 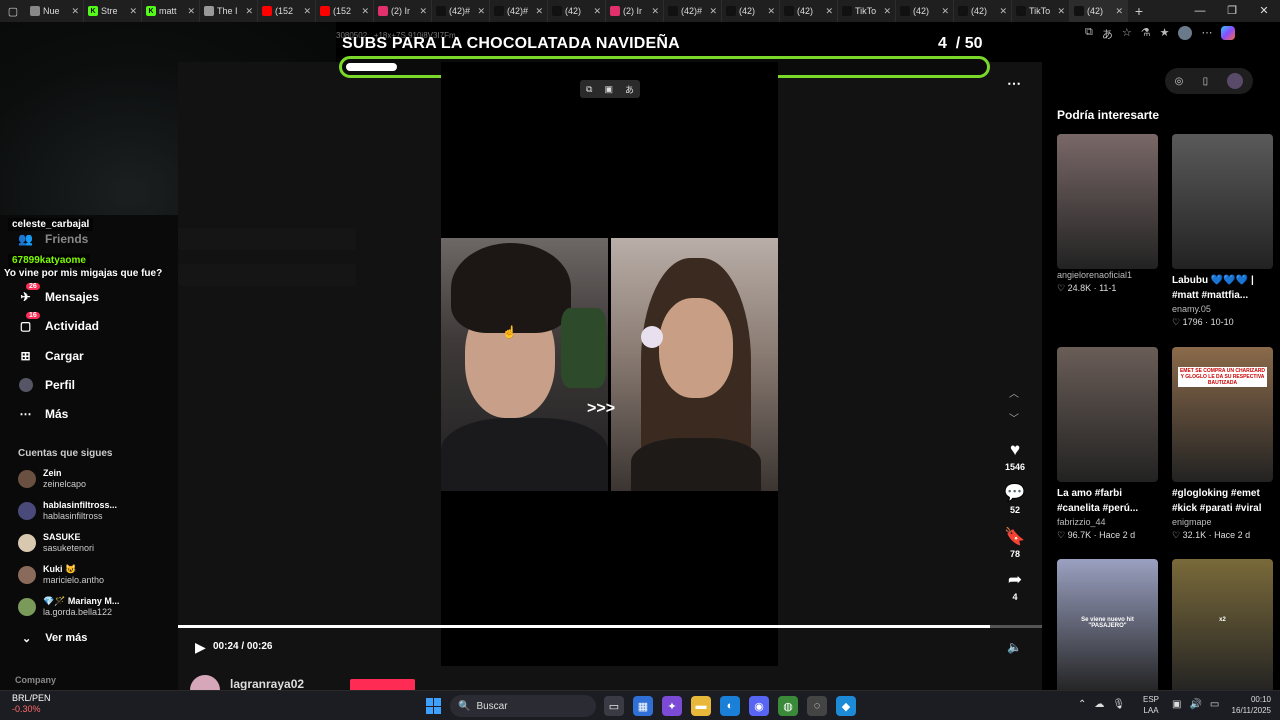 I want to click on nav-perfil: Perfil, so click(x=46, y=384).